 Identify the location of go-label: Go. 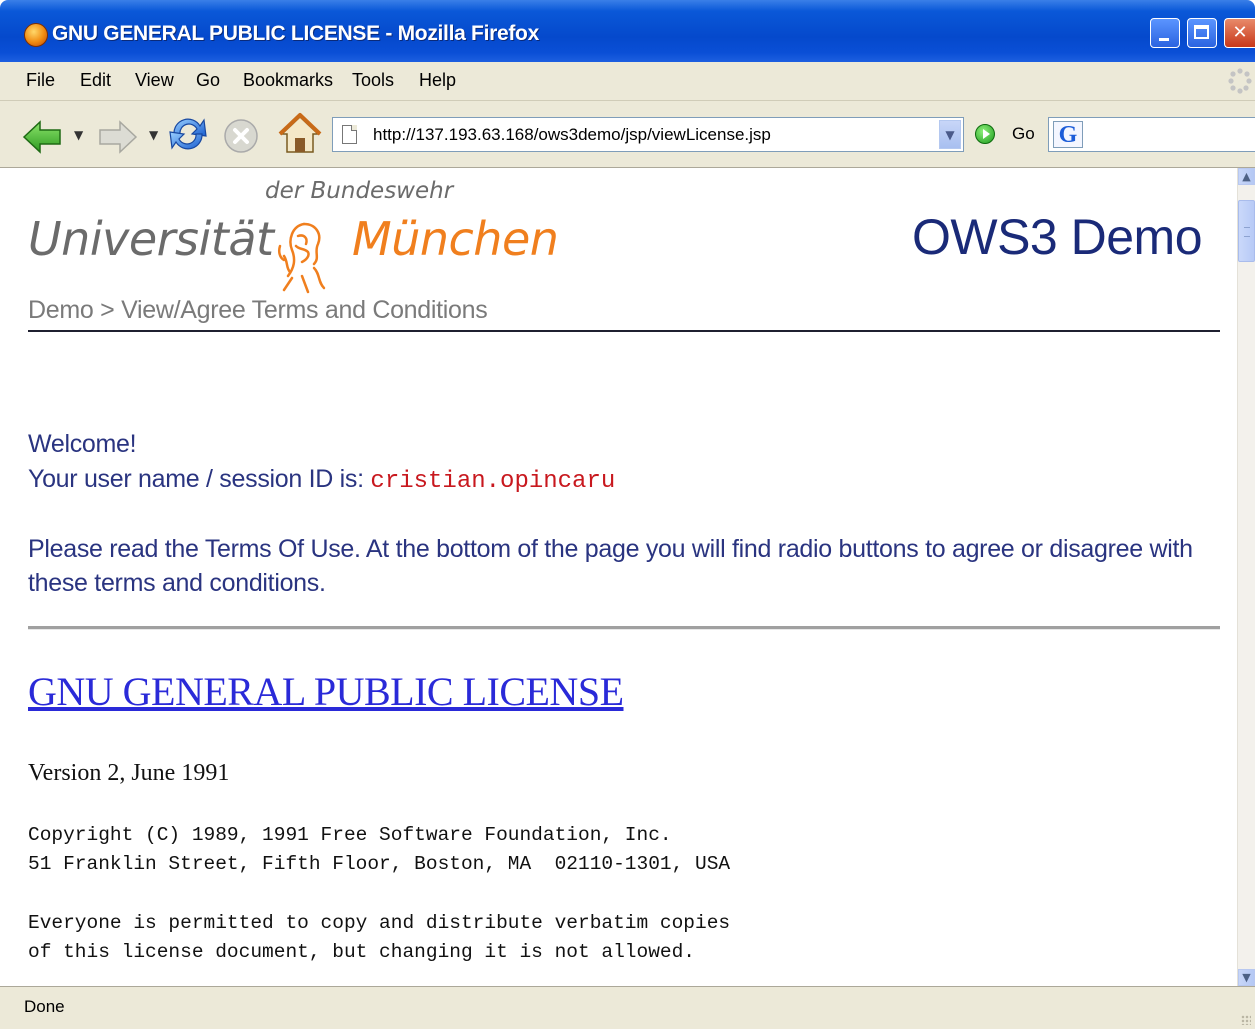
(1023, 133).